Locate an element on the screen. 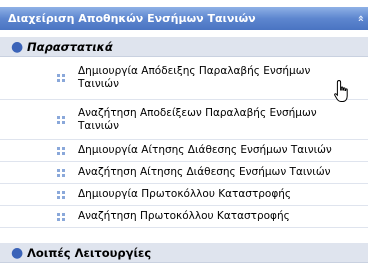 The width and height of the screenshot is (368, 263). panel-title: Διαχείριση Αποθηκών Ενσήμων Ταινιών is located at coordinates (132, 18).